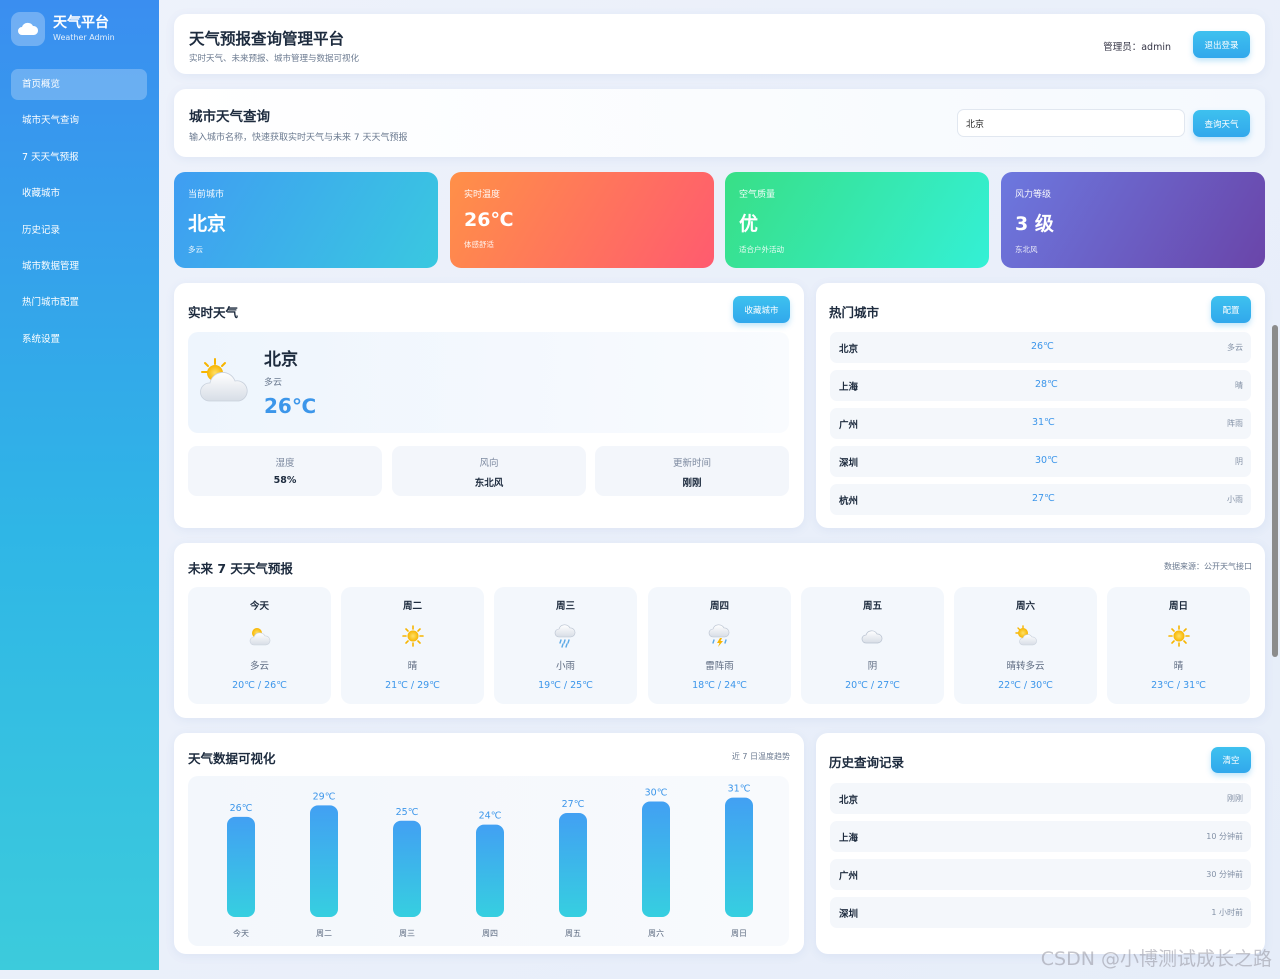 This screenshot has height=979, width=1280. Describe the element at coordinates (207, 224) in the screenshot. I see `stat-value: 北京` at that location.